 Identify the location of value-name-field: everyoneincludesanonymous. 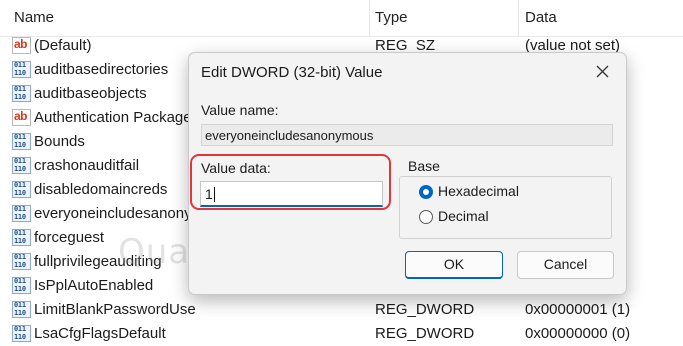
(407, 135).